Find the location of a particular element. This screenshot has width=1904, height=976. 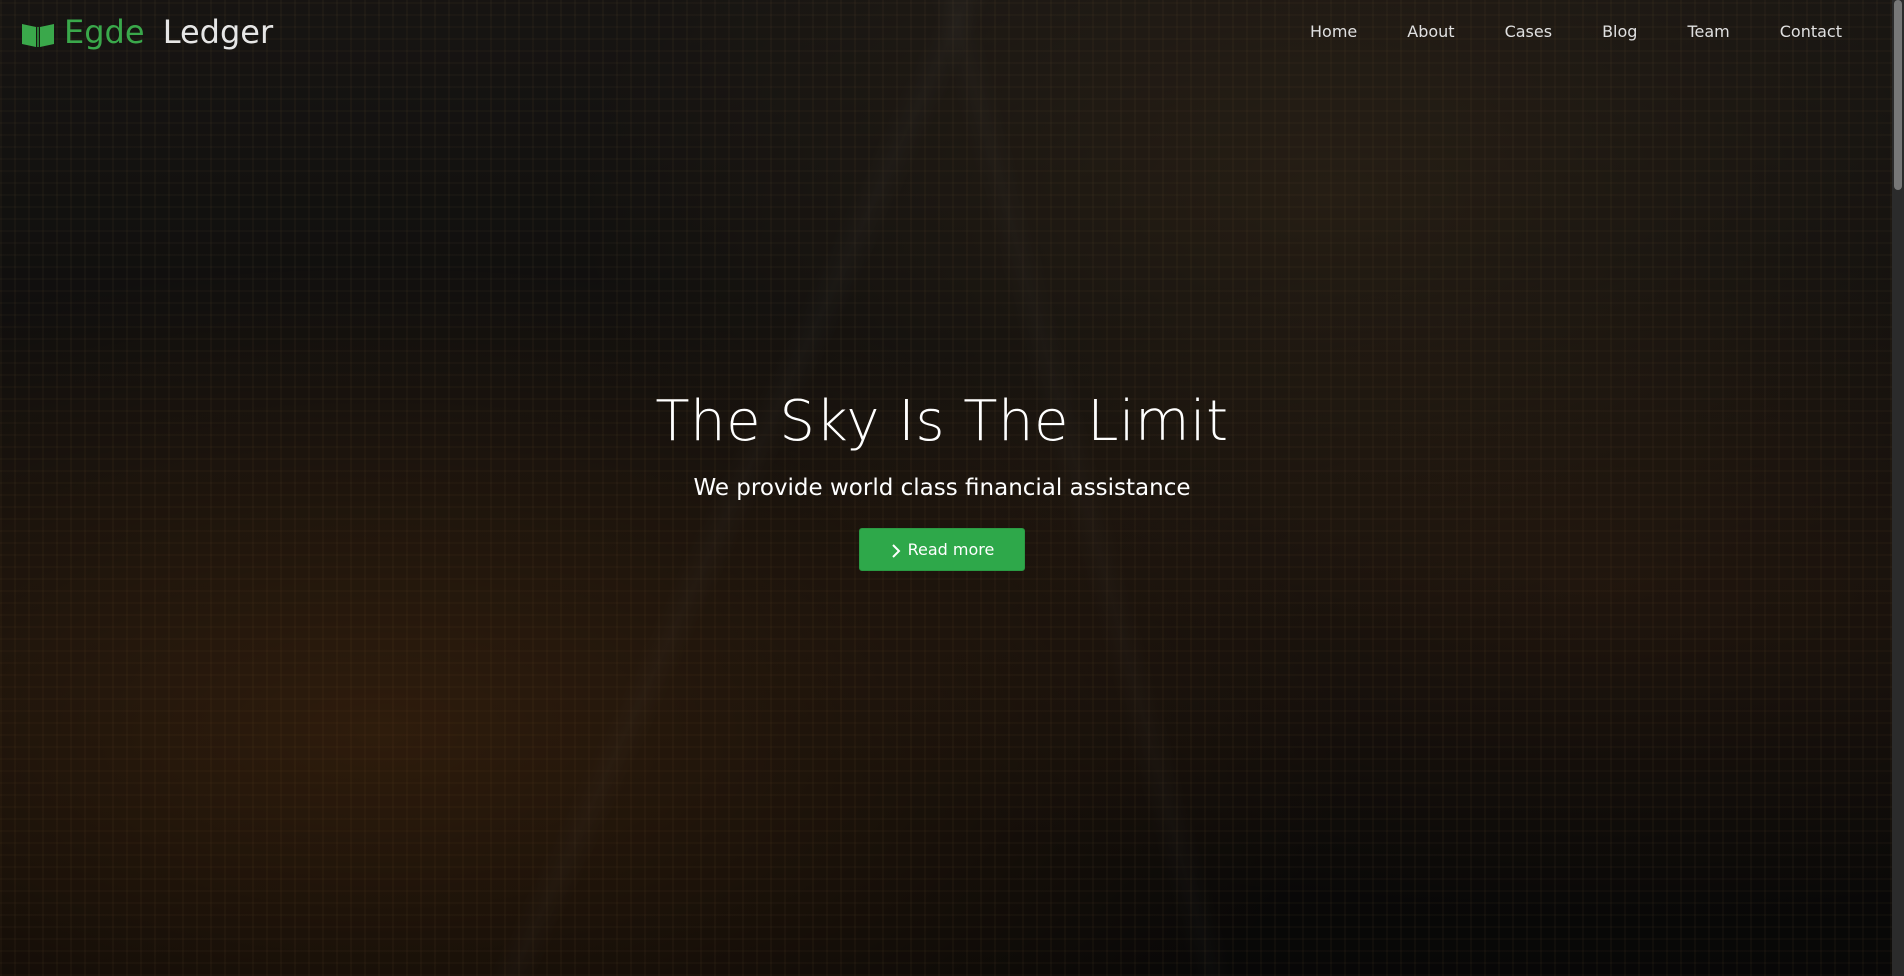

read-more-button: Read more is located at coordinates (942, 549).